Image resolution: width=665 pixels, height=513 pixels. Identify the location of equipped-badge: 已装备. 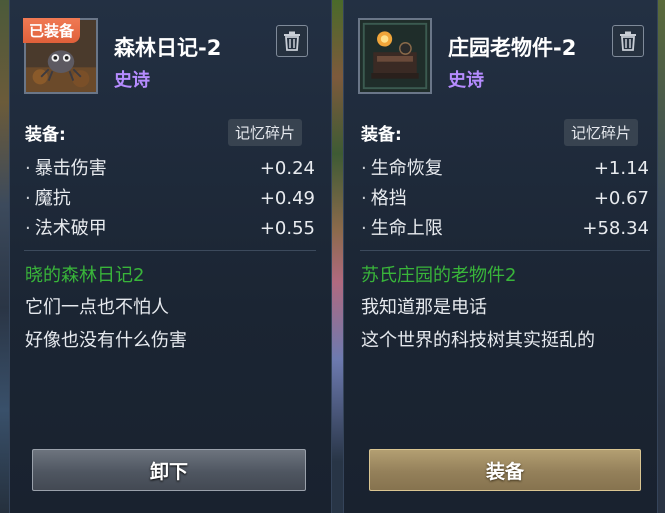
(52, 30).